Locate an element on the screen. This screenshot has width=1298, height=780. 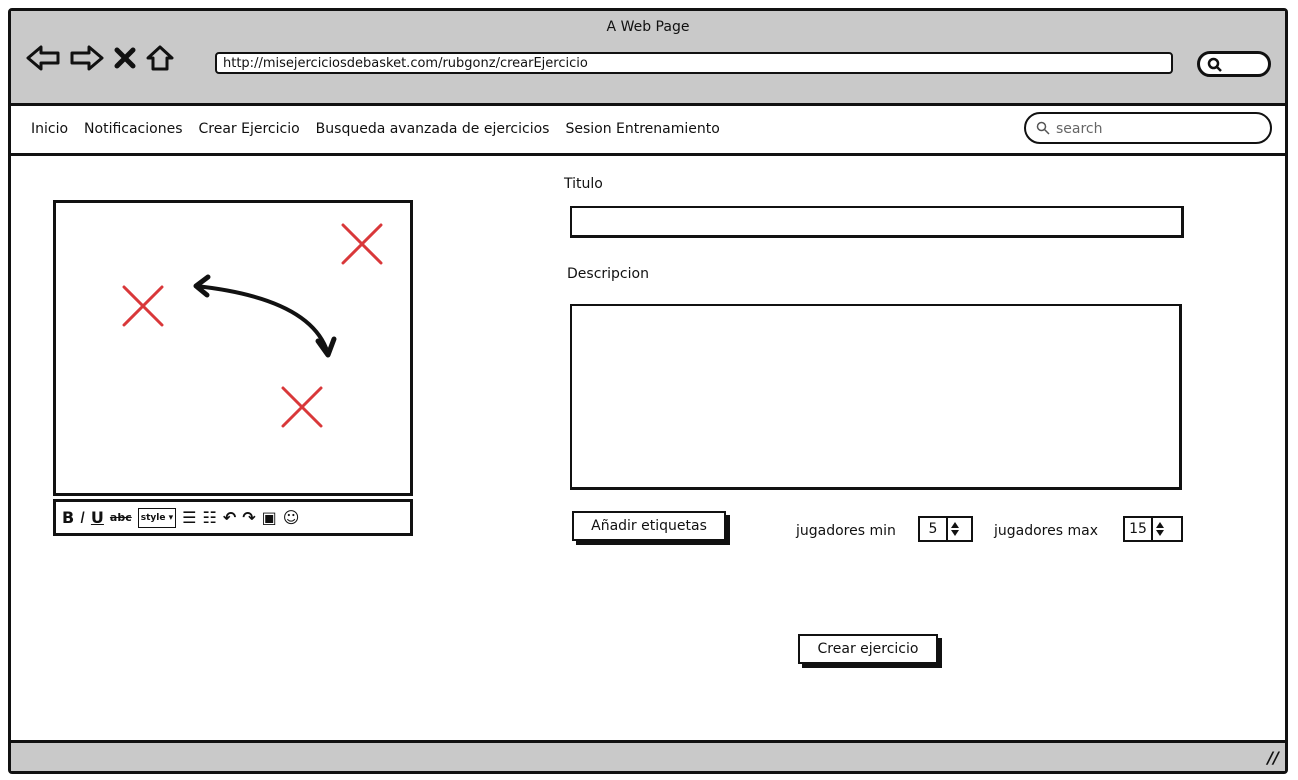
back-arrow-icon is located at coordinates (43, 58).